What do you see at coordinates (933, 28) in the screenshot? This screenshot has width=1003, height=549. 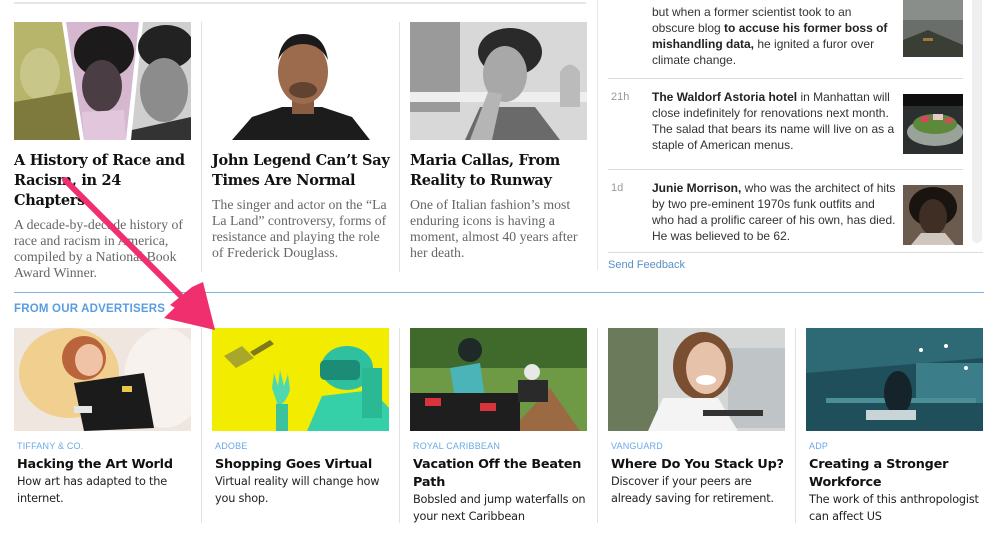 I see `feed-thumbnail-landscape` at bounding box center [933, 28].